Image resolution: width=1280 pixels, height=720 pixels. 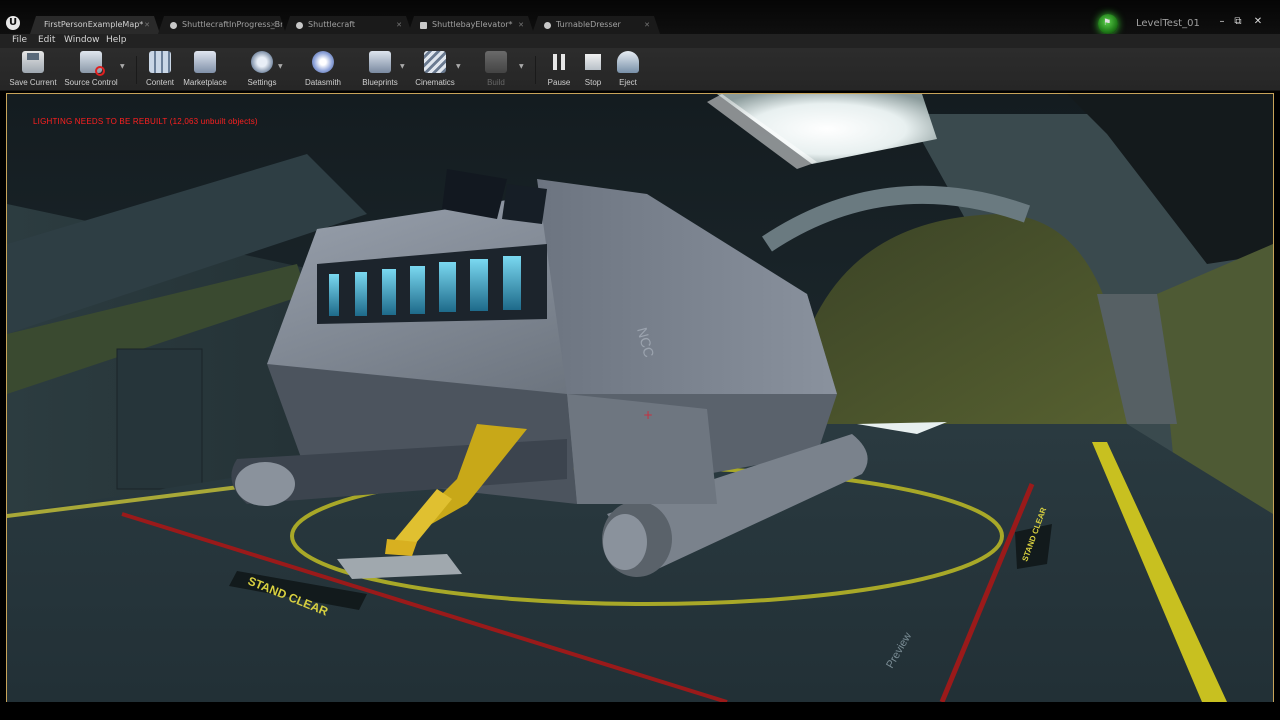 I want to click on datasmith-icon, so click(x=323, y=62).